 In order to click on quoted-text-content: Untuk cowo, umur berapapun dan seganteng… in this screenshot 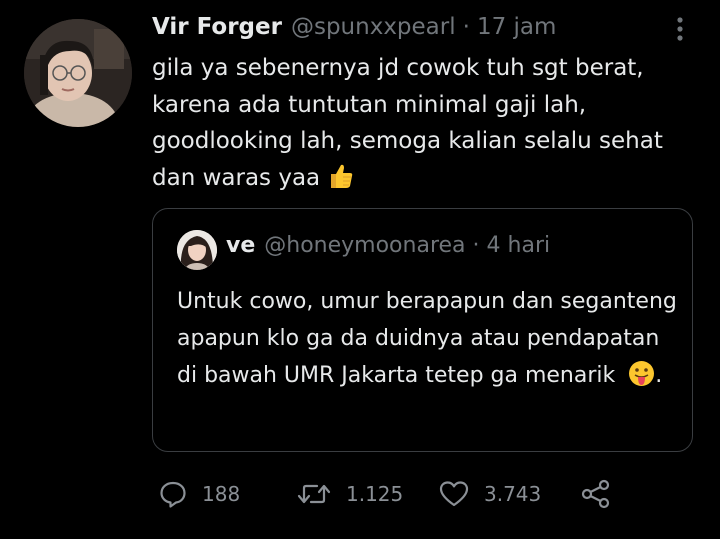, I will do `click(427, 338)`.